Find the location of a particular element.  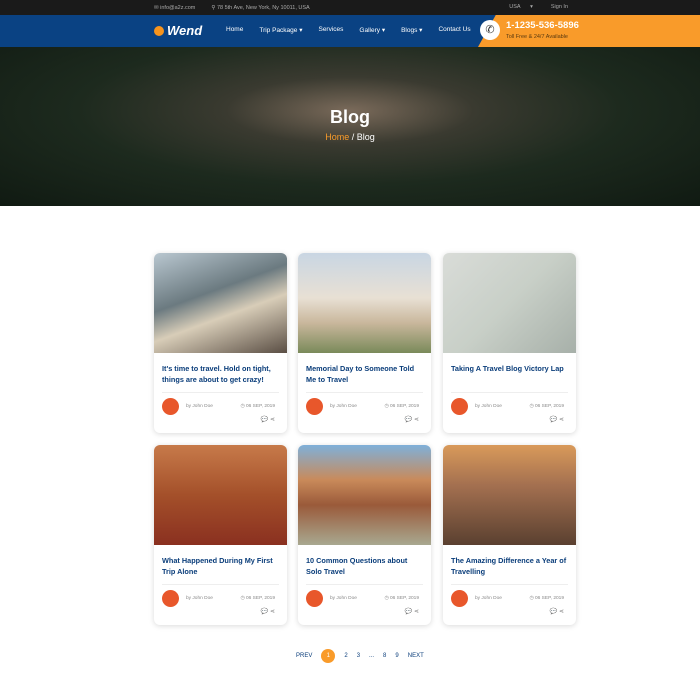

page-title: Blog is located at coordinates (350, 117).